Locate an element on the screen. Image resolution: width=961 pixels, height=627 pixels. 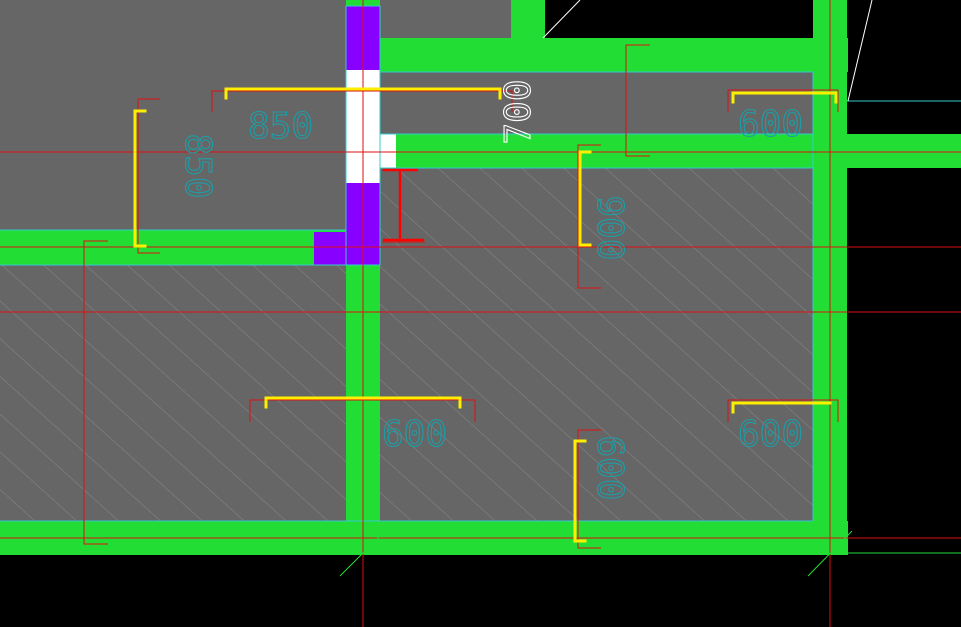
label-slab-top-left-height: 850 is located at coordinates (197, 166).